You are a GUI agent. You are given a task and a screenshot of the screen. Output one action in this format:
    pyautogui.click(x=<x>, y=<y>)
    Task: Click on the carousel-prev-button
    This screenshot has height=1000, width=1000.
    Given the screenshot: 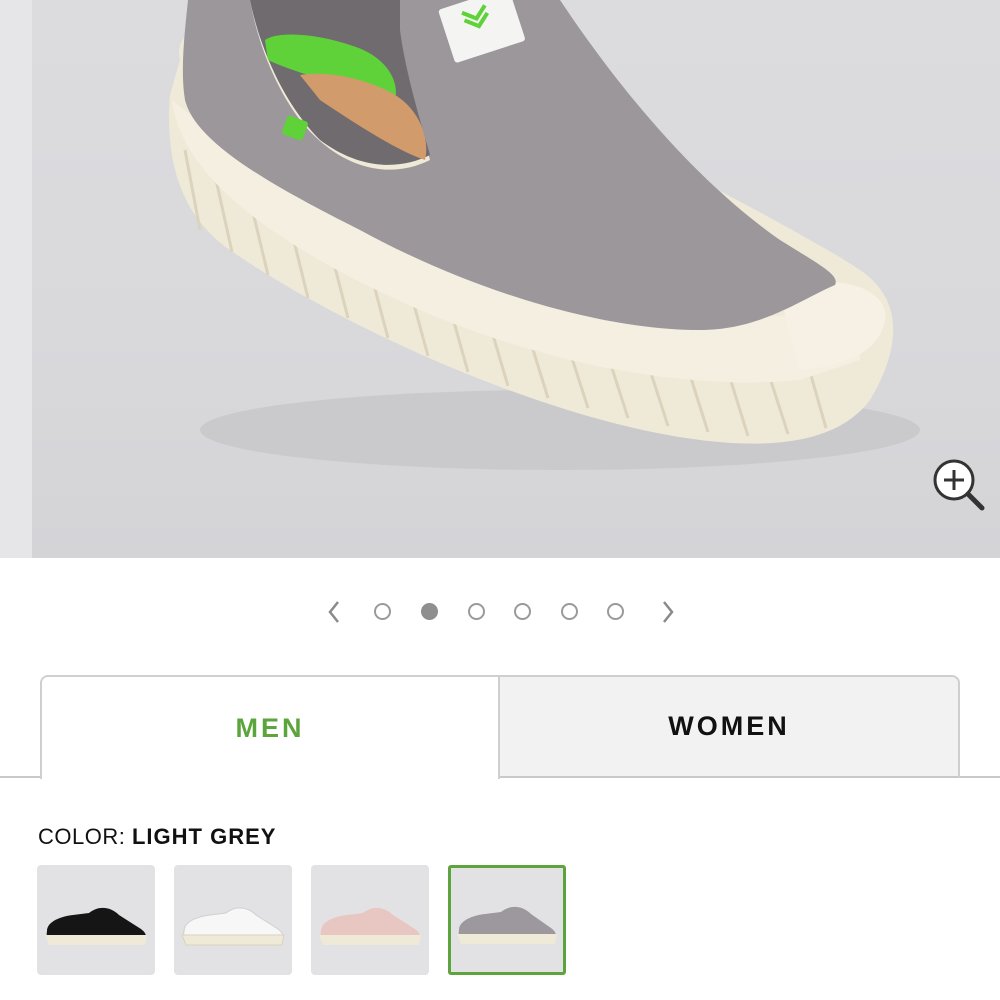 What is the action you would take?
    pyautogui.click(x=334, y=612)
    